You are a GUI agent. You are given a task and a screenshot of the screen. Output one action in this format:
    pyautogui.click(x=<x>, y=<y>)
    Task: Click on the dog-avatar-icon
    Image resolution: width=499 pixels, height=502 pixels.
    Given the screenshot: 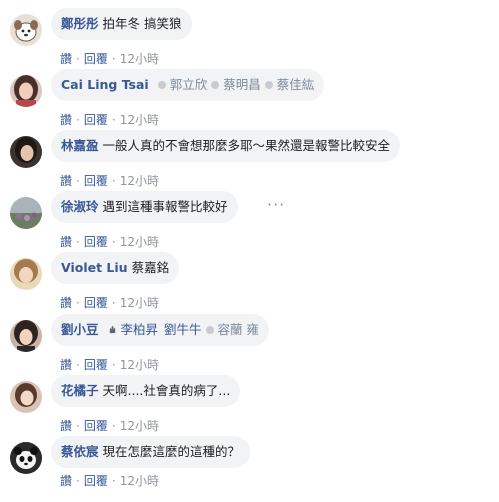 What is the action you would take?
    pyautogui.click(x=26, y=30)
    